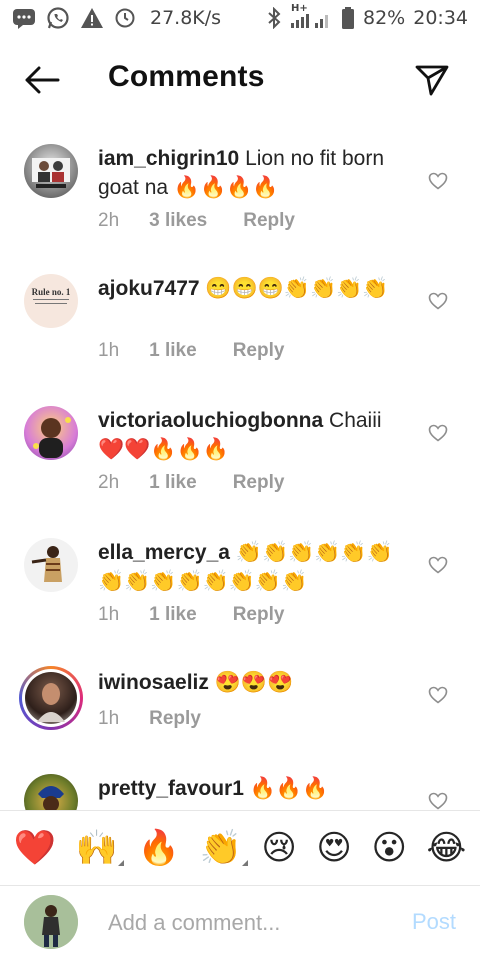 The image size is (480, 960). What do you see at coordinates (311, 16) in the screenshot?
I see `signal-icon: H+` at bounding box center [311, 16].